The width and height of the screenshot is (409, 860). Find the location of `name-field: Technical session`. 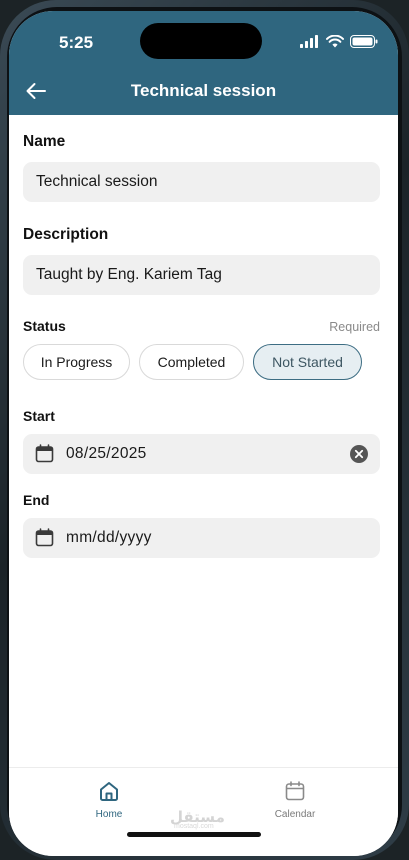

name-field: Technical session is located at coordinates (201, 182).